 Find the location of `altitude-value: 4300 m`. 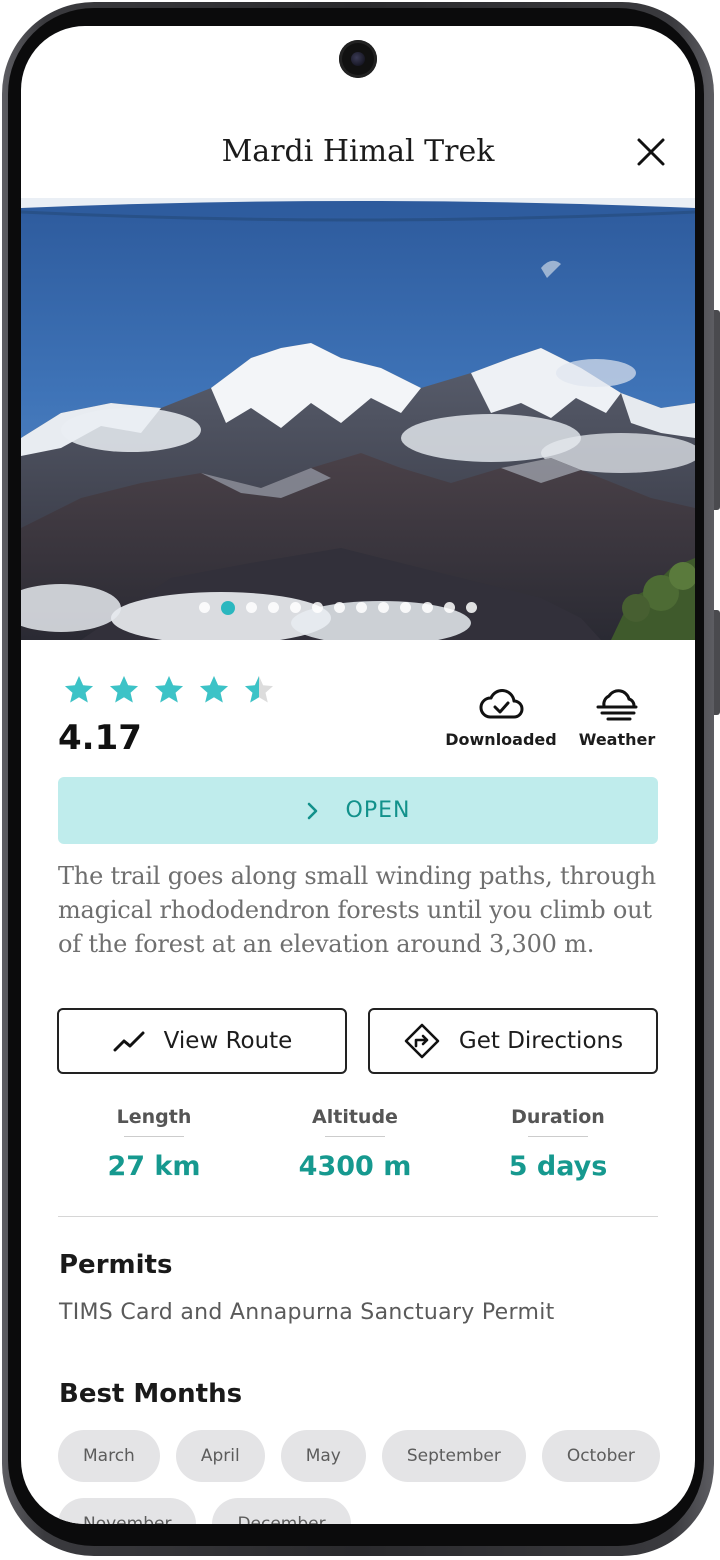

altitude-value: 4300 m is located at coordinates (355, 1166).